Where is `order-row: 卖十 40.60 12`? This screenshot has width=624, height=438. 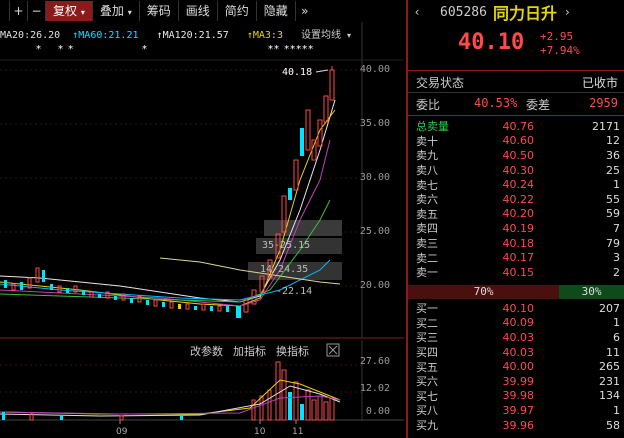
order-row: 卖十 40.60 12 is located at coordinates (516, 141).